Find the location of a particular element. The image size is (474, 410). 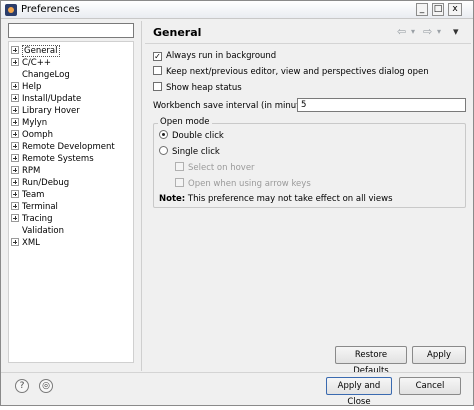

page-header: General ⇦ ▾ ⇨ ▾ ▾ is located at coordinates (308, 32).